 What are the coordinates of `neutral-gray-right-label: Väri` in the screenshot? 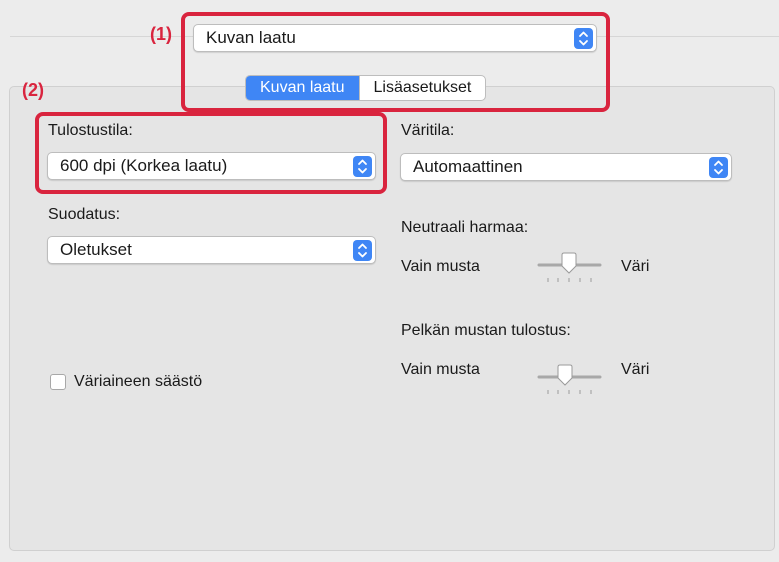 It's located at (635, 266).